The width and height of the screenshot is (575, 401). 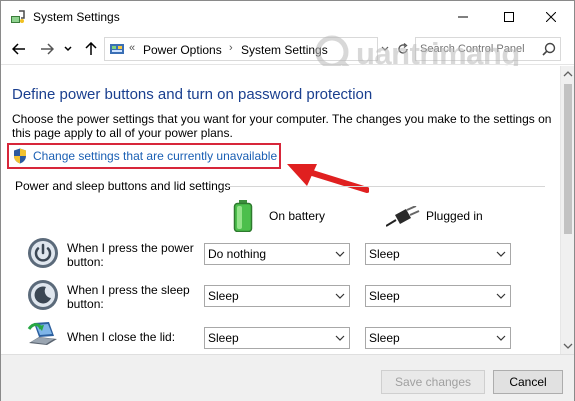 What do you see at coordinates (277, 296) in the screenshot?
I see `sleep-button-battery-select: Sleep` at bounding box center [277, 296].